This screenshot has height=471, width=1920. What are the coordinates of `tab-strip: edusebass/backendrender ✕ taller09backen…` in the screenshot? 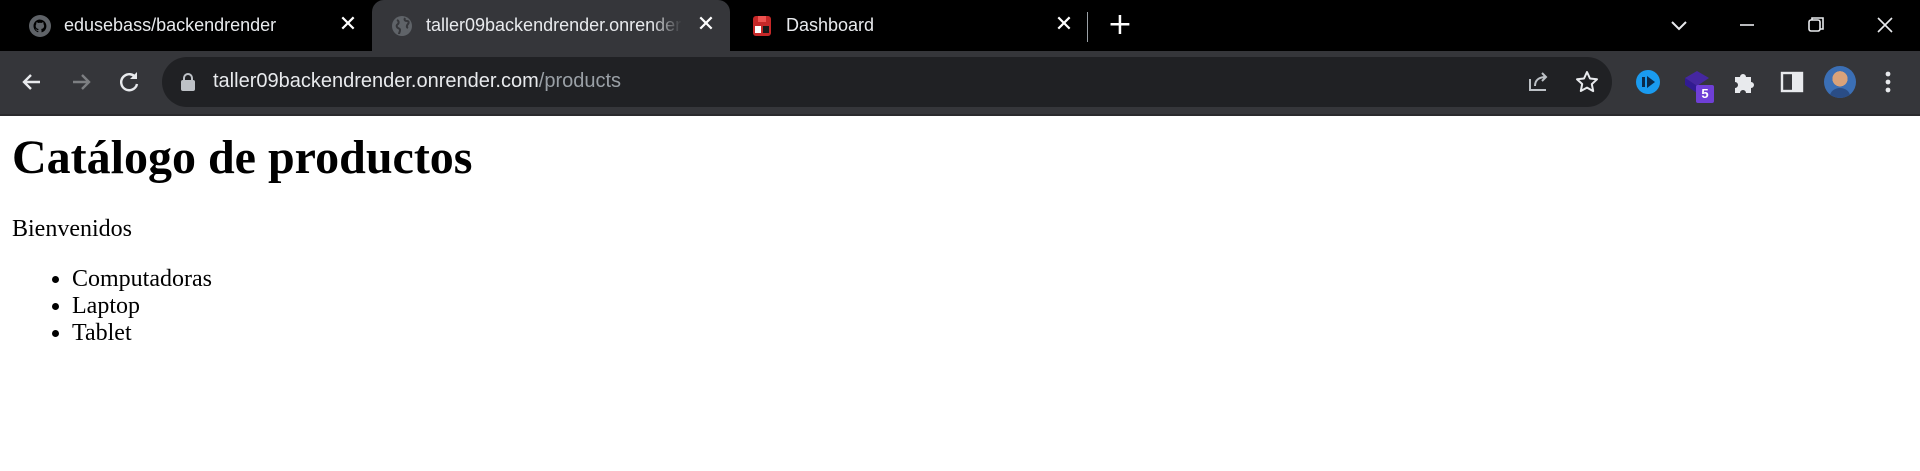 It's located at (960, 25).